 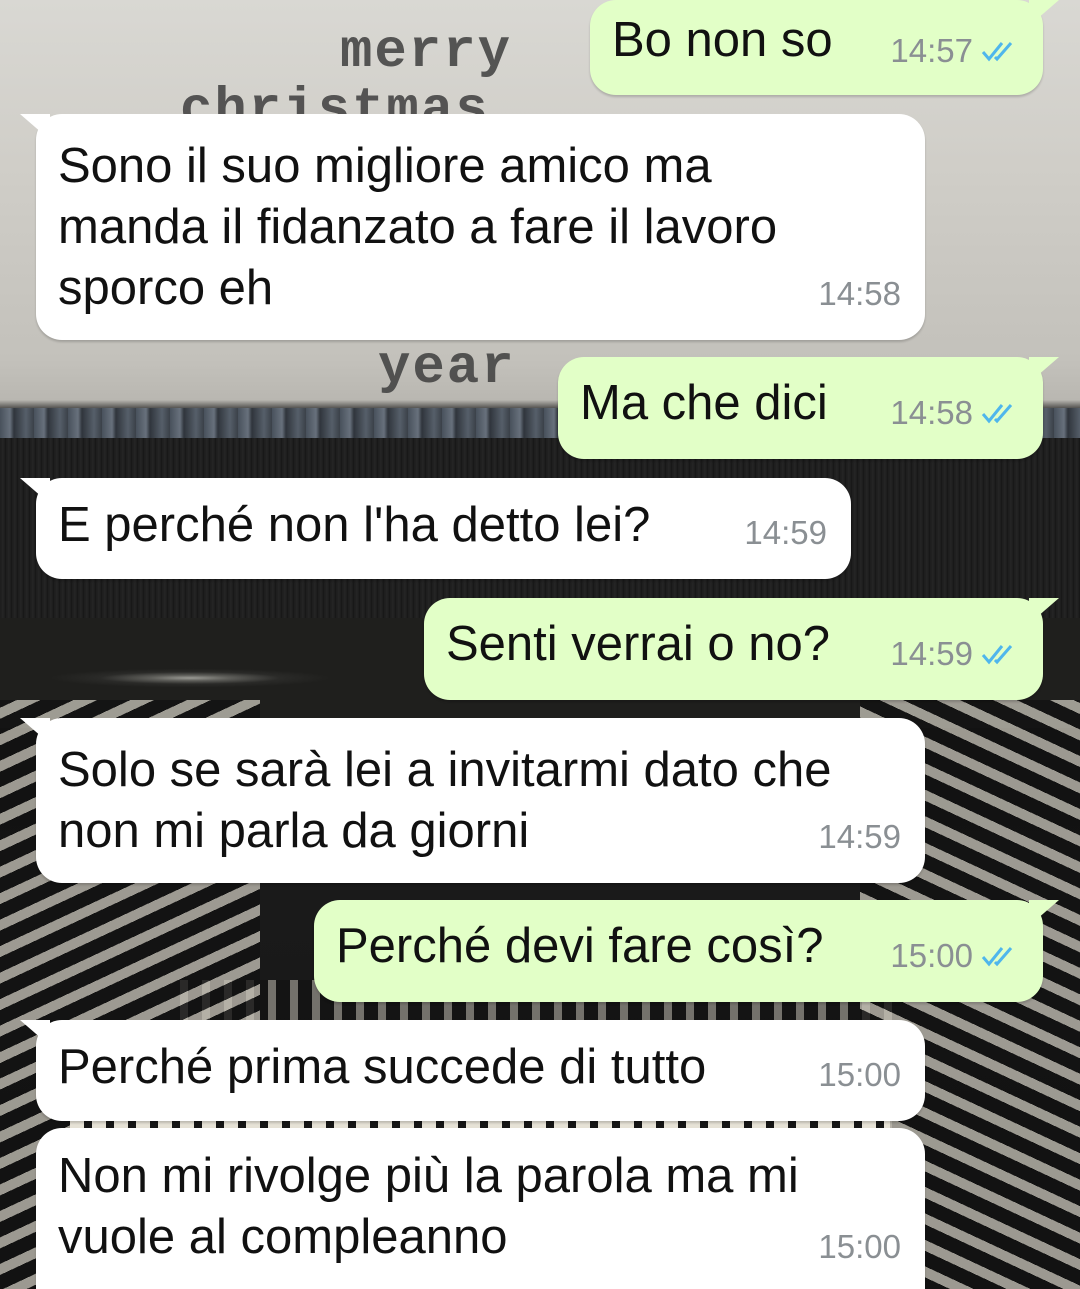 What do you see at coordinates (808, 408) in the screenshot?
I see `outgoing-message: Ma che dici 14:58` at bounding box center [808, 408].